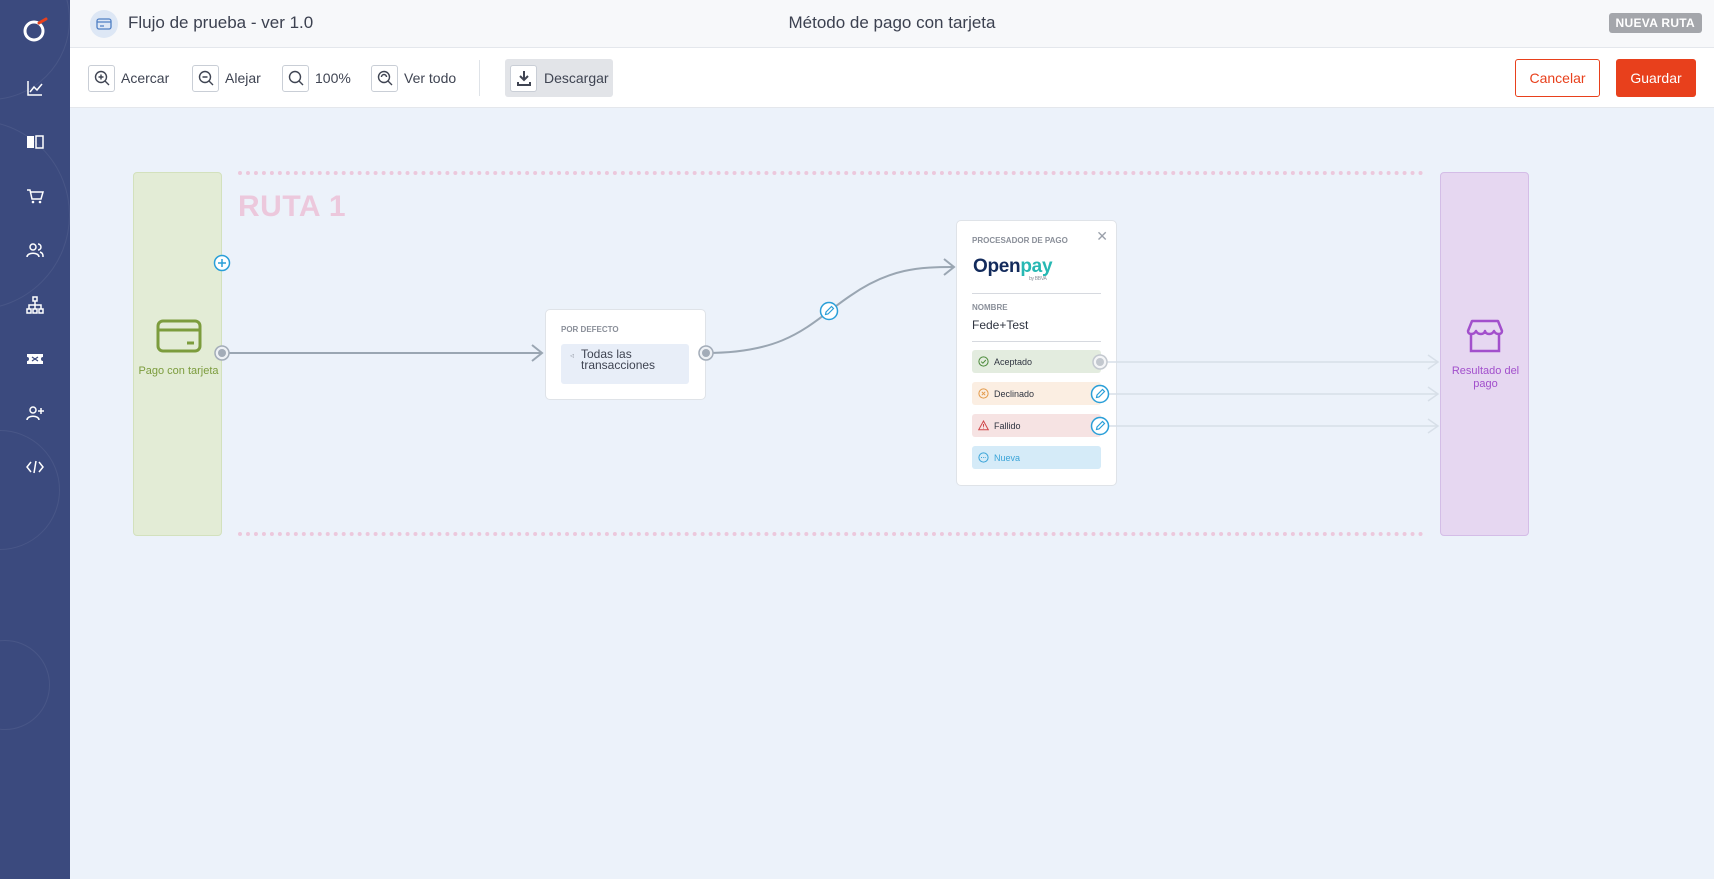 The image size is (1714, 879). What do you see at coordinates (983, 457) in the screenshot?
I see `more-circle-icon` at bounding box center [983, 457].